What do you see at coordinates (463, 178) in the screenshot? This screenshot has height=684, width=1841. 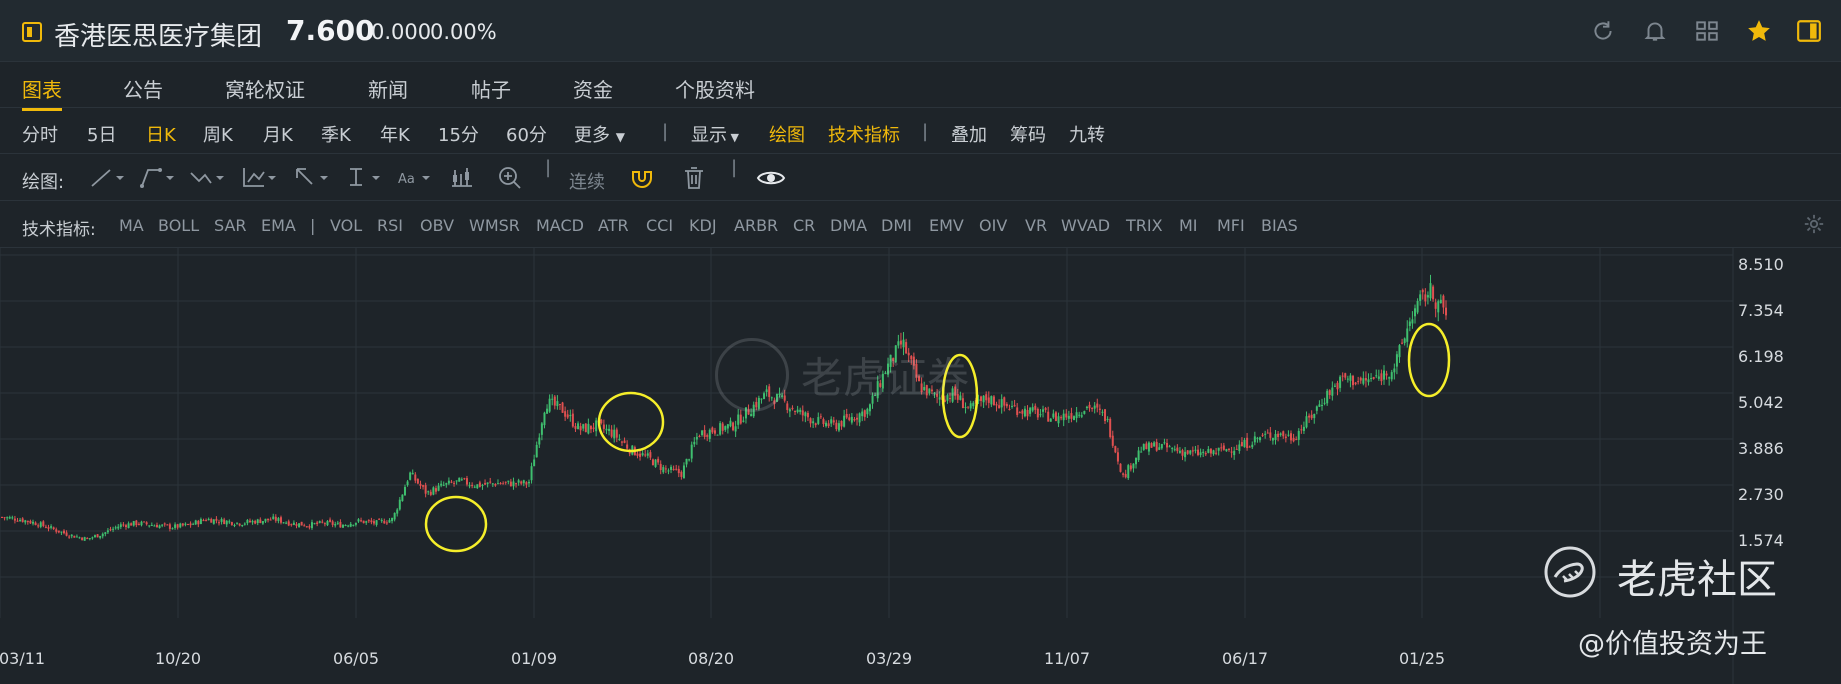 I see `candle-tool-icon` at bounding box center [463, 178].